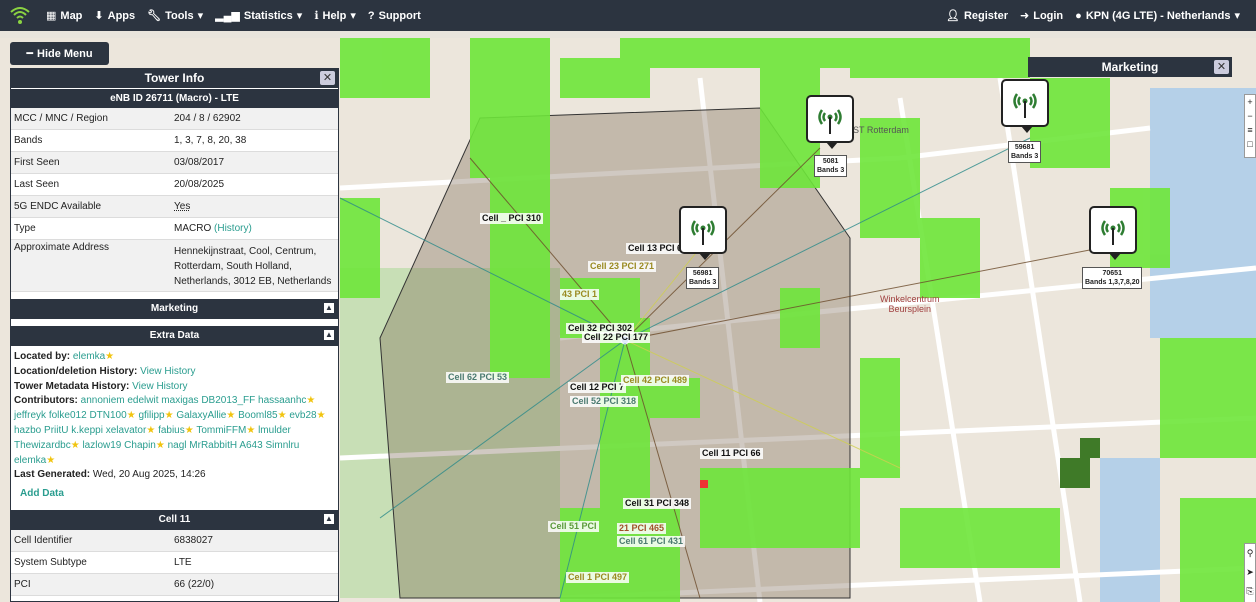 The width and height of the screenshot is (1256, 602). Describe the element at coordinates (478, 377) in the screenshot. I see `cell-label: Cell 62 PCI 53` at that location.